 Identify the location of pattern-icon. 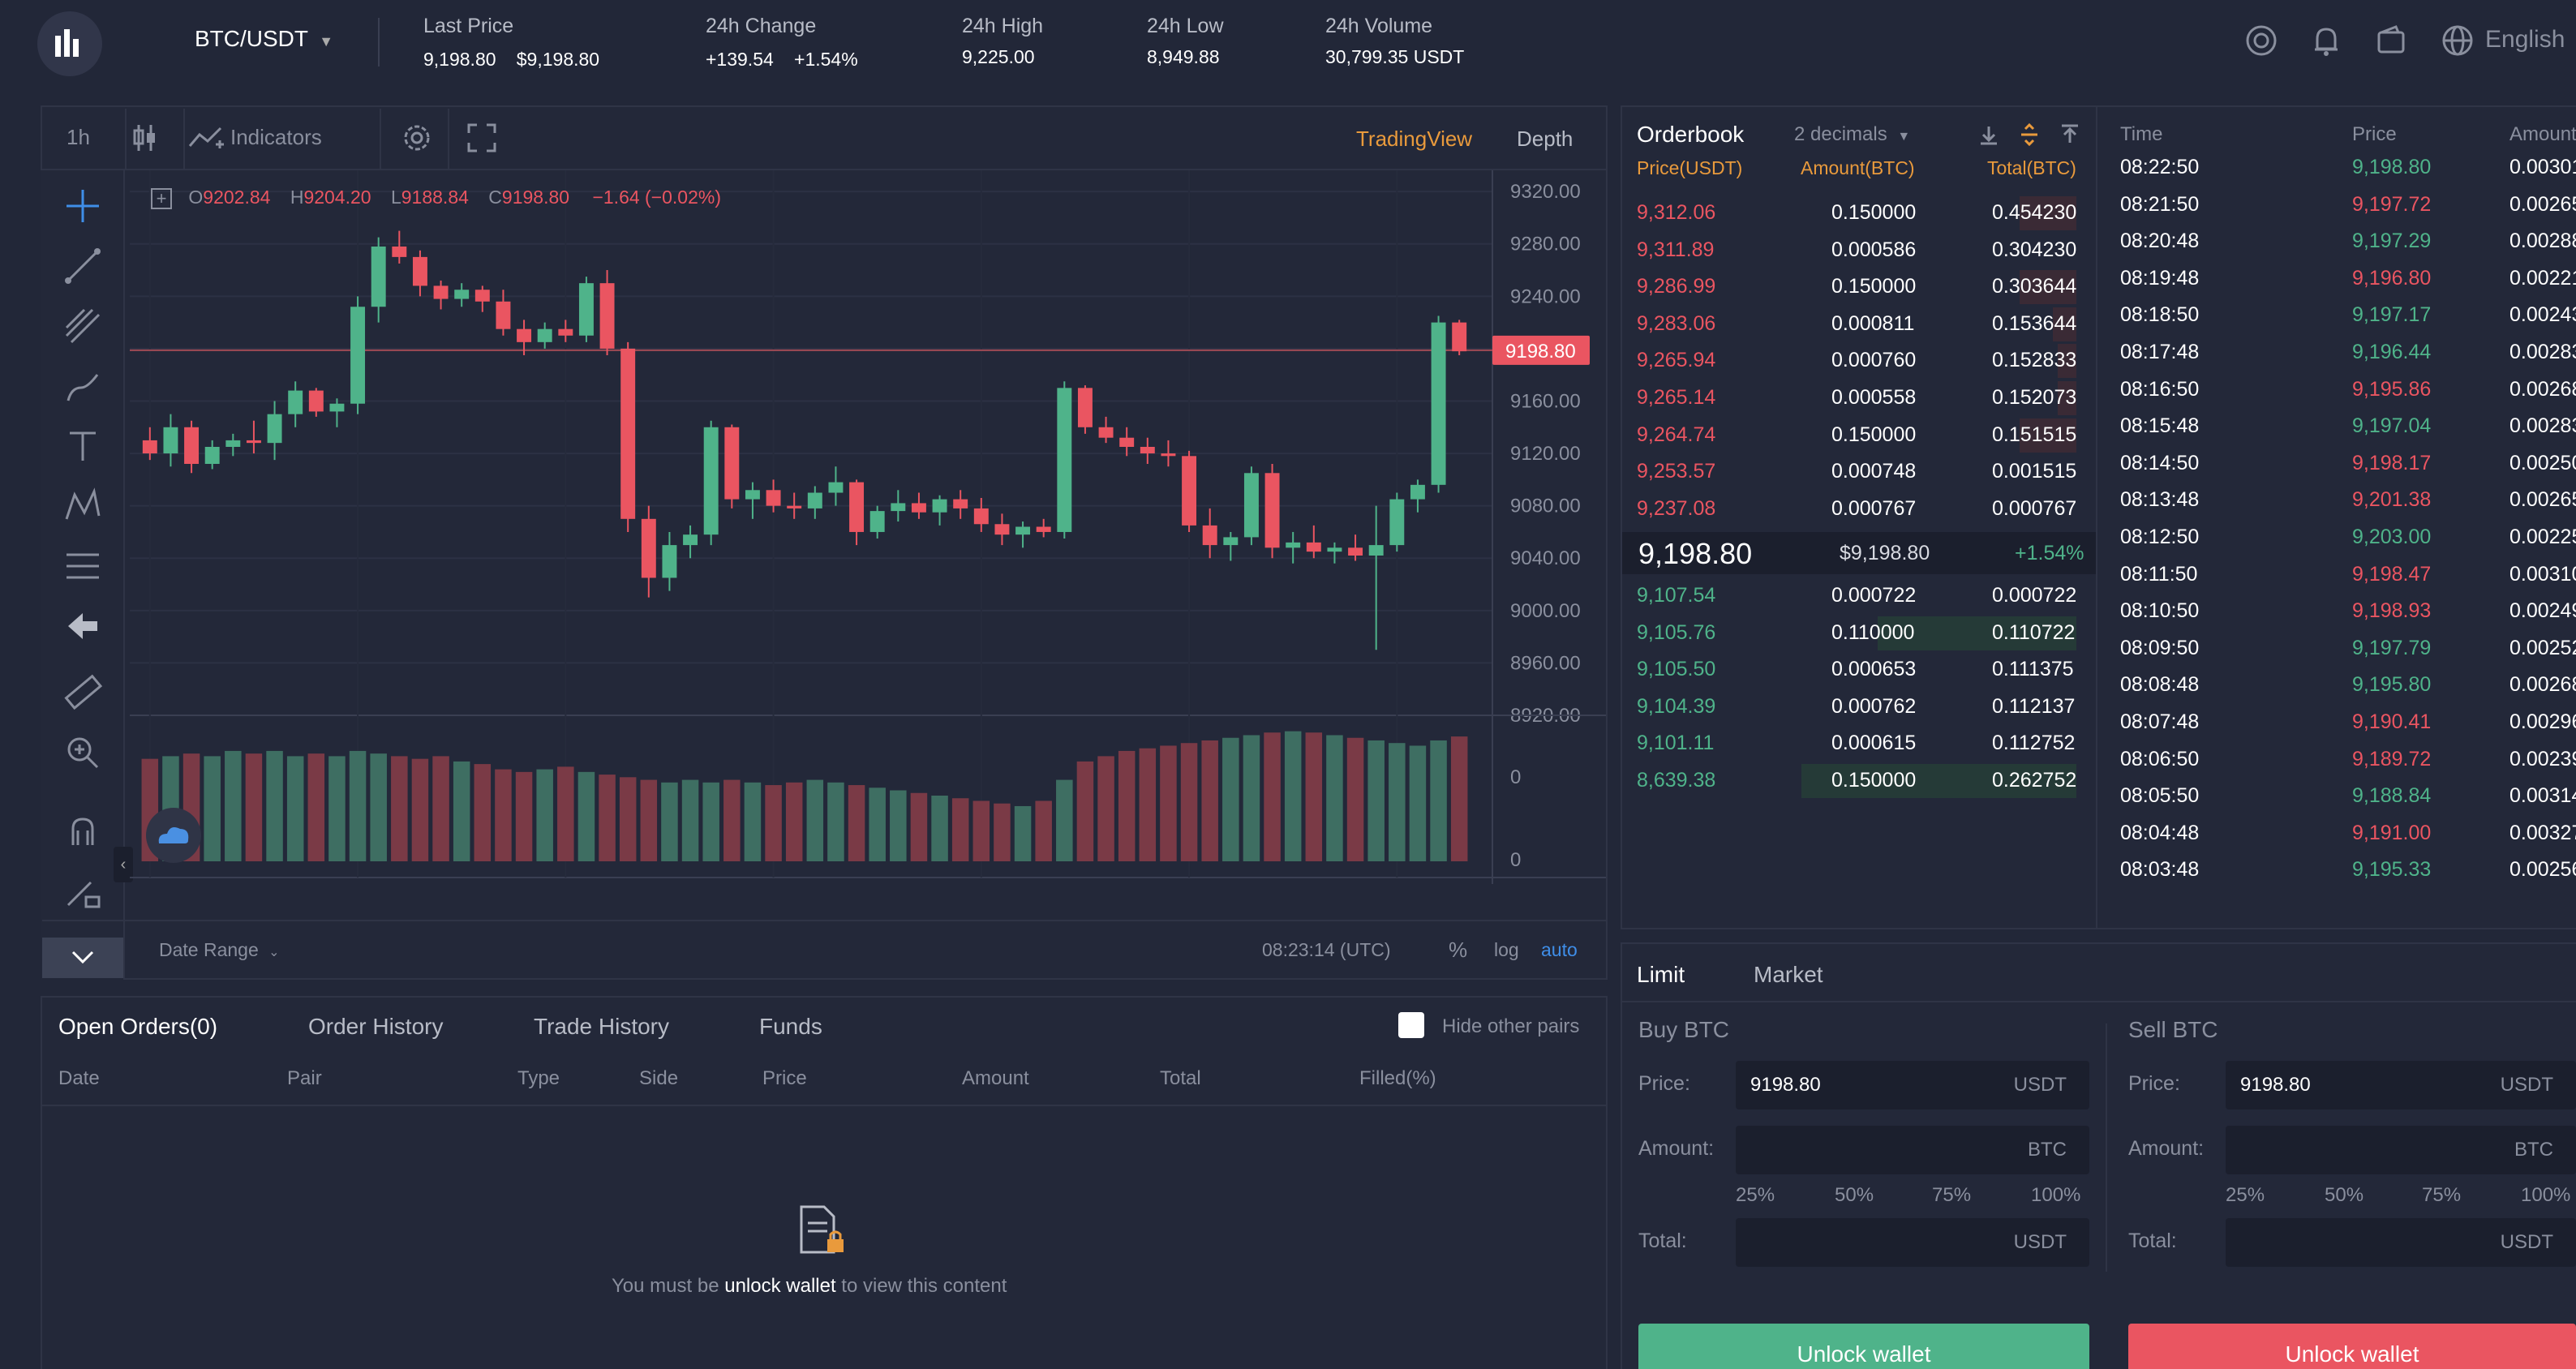
(82, 506).